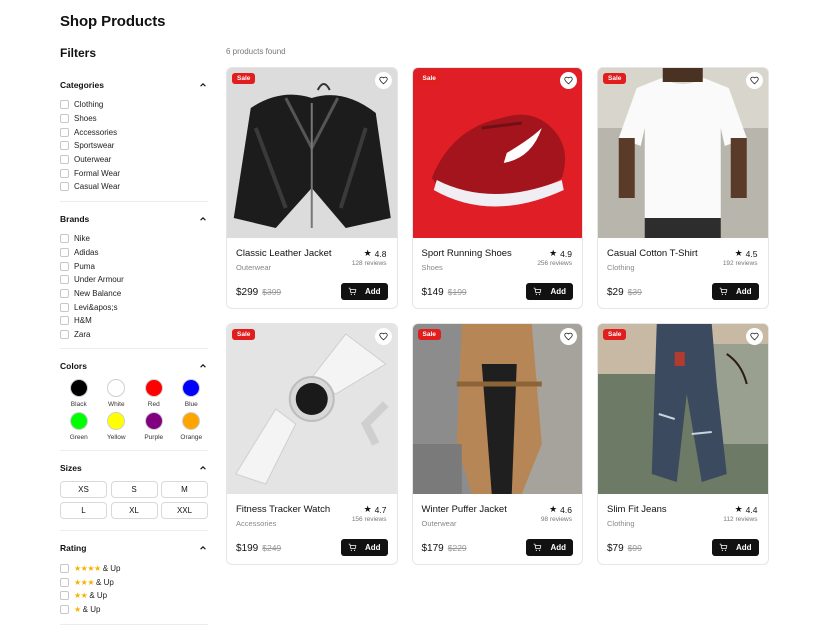 This screenshot has height=635, width=828. I want to click on category-option: Clothing, so click(134, 105).